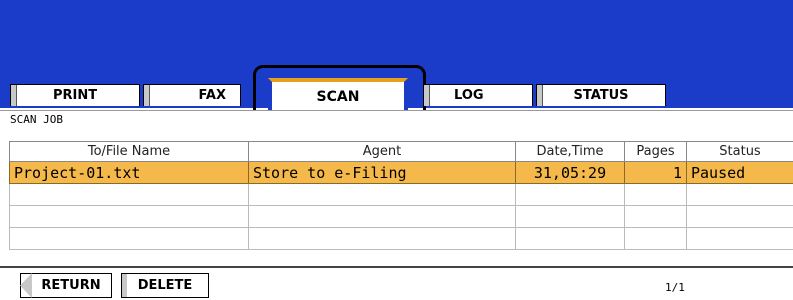  I want to click on delete-button: DELETE, so click(165, 285).